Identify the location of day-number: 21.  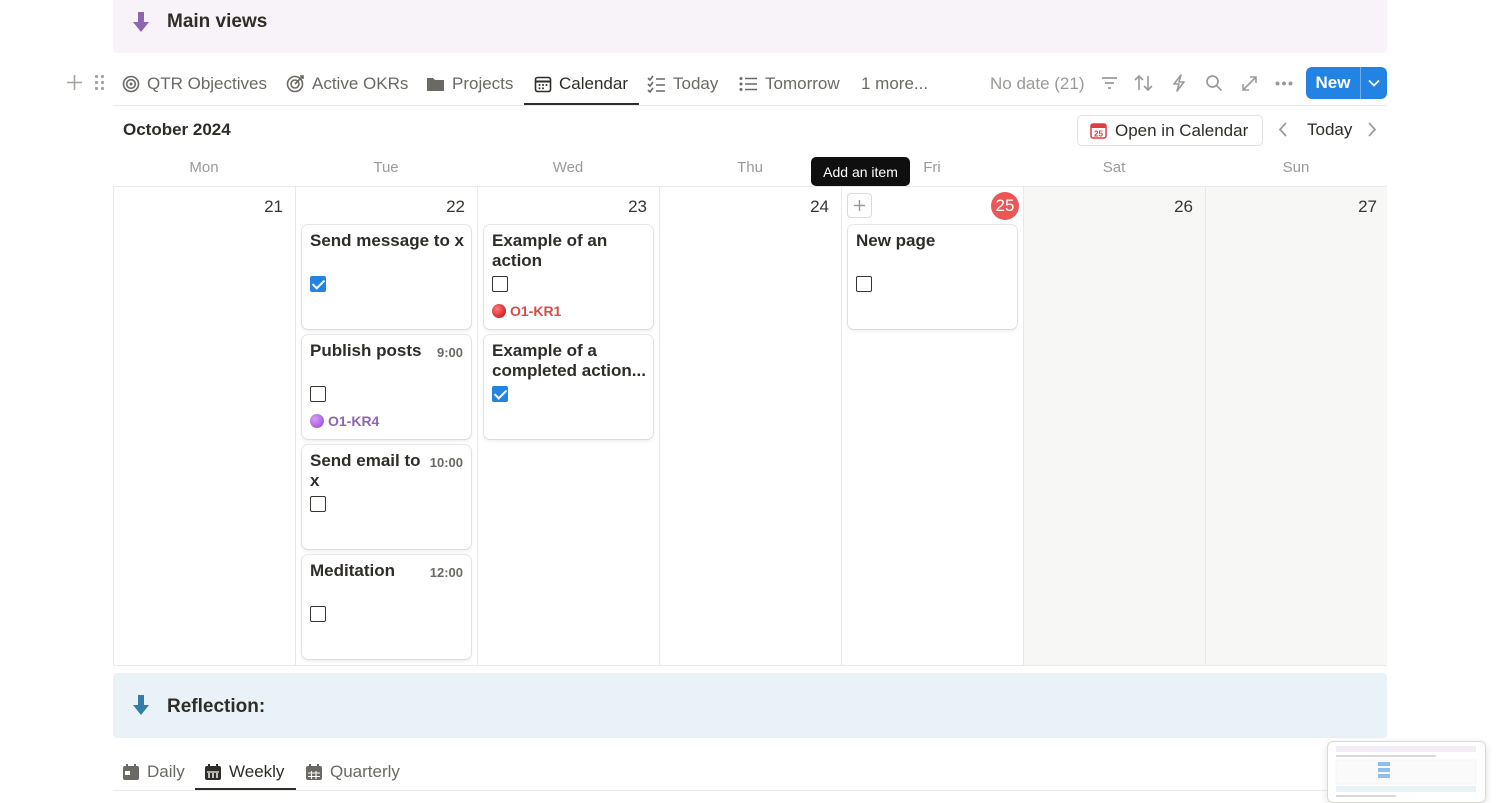
(273, 206).